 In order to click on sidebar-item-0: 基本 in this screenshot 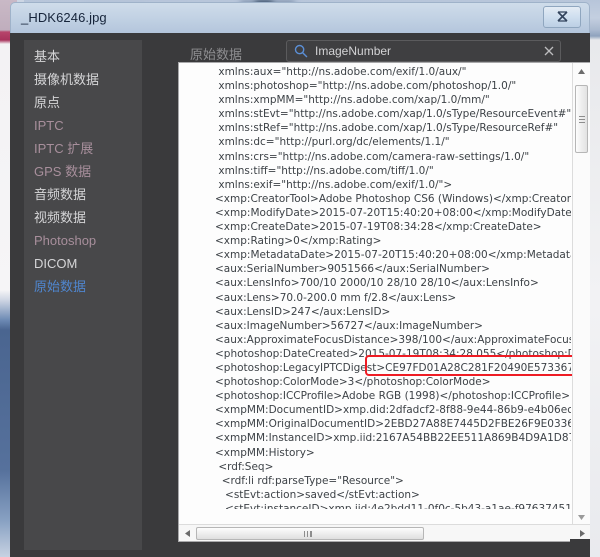, I will do `click(83, 56)`.